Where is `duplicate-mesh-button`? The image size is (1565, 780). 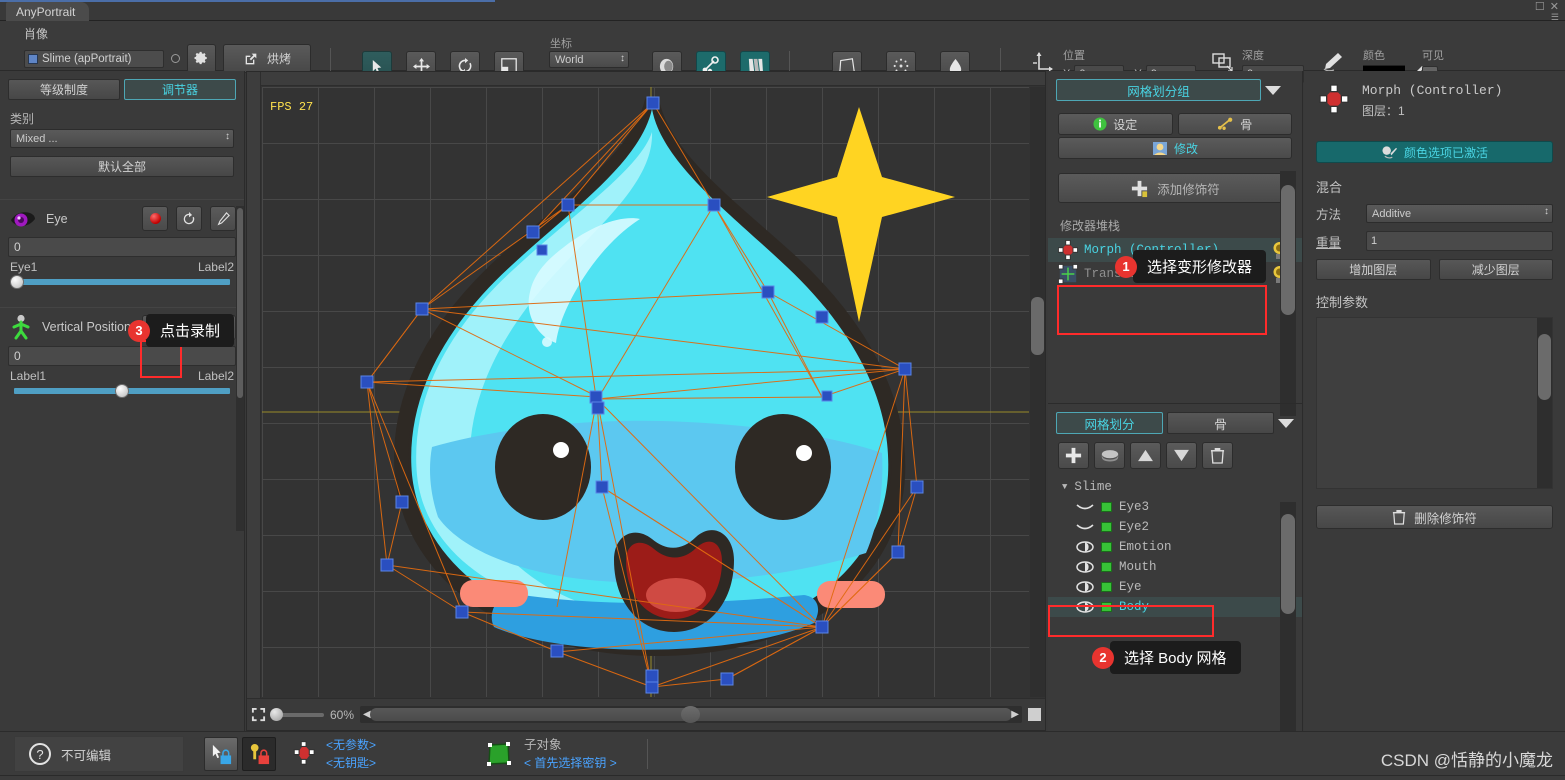
duplicate-mesh-button is located at coordinates (1109, 455).